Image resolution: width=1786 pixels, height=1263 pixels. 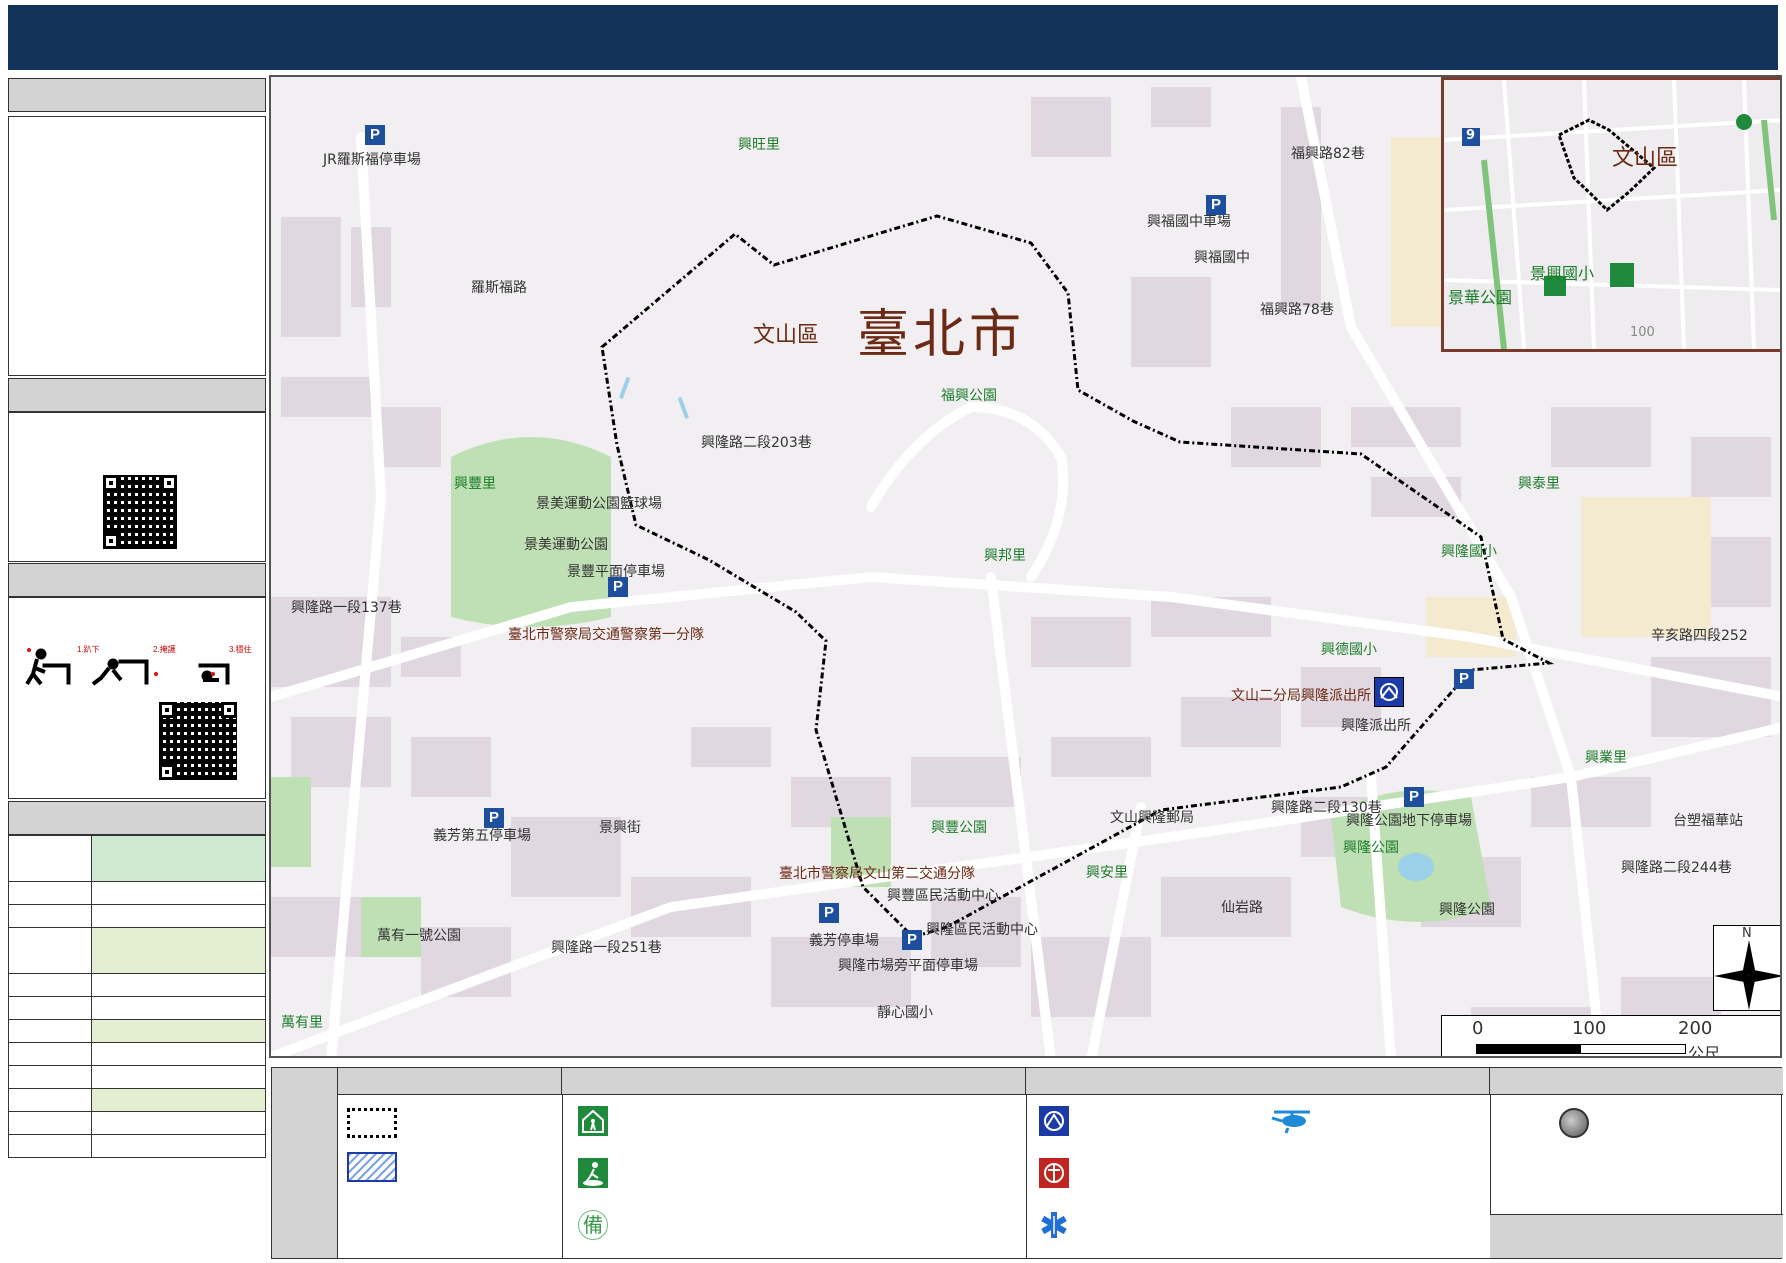 I want to click on info-panel-header, so click(x=137, y=95).